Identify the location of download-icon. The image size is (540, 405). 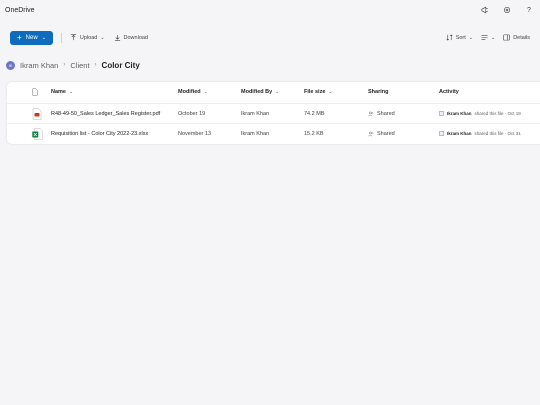
(117, 37).